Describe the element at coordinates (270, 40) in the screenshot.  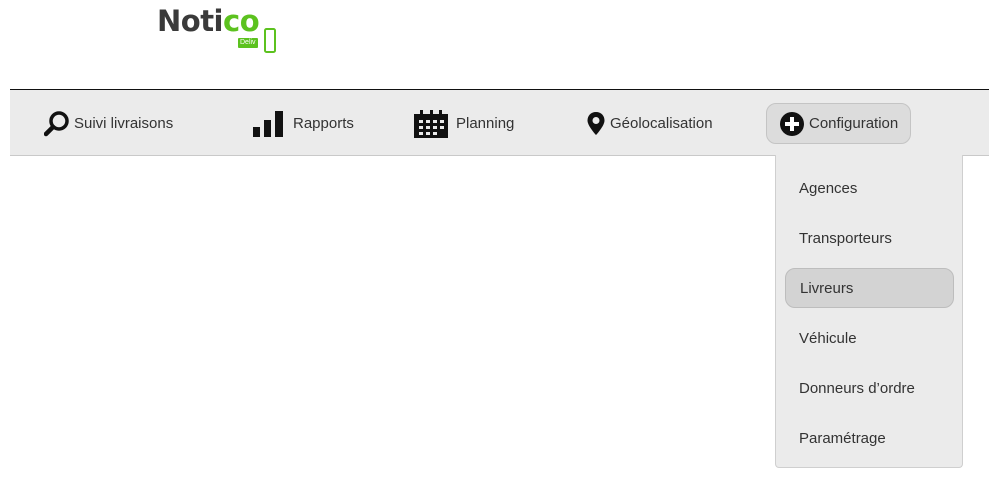
I see `phone-icon` at that location.